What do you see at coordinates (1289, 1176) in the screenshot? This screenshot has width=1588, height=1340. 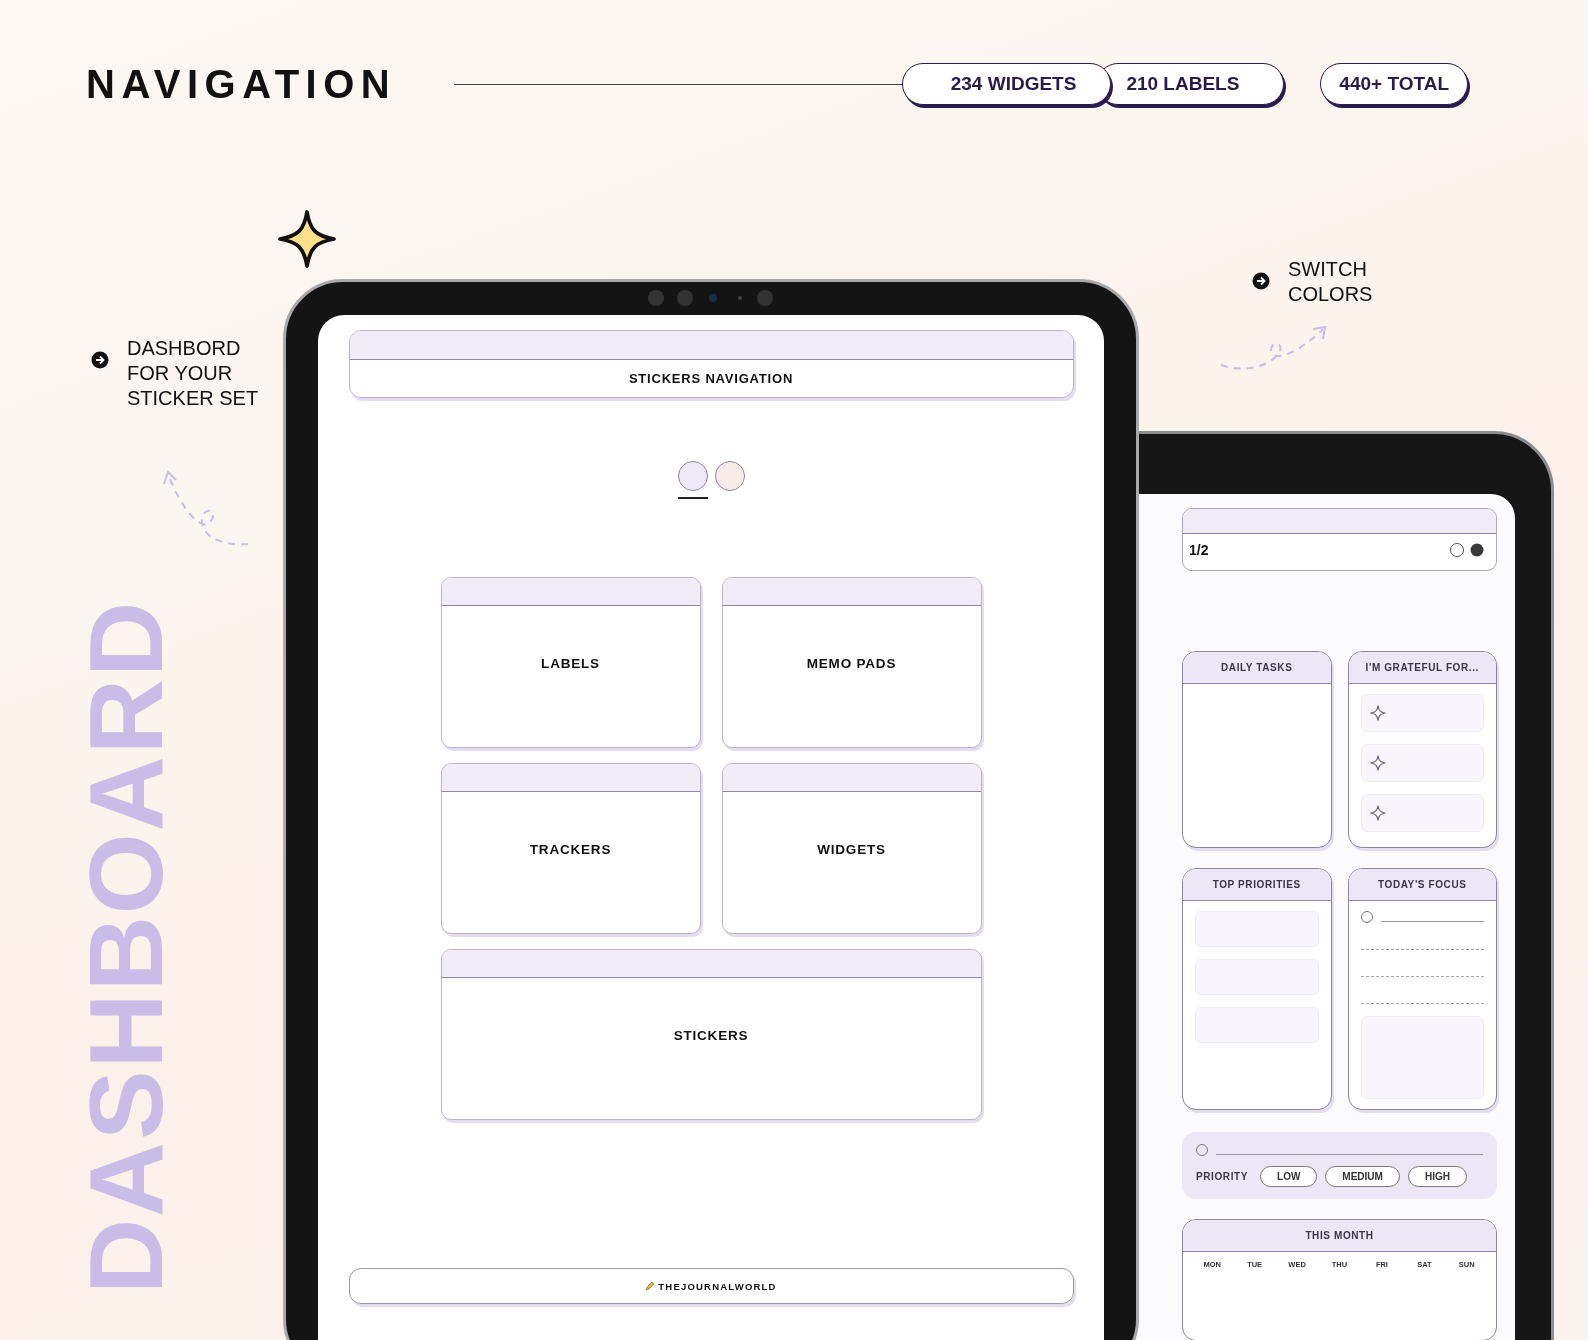 I see `priority-option: LOW` at bounding box center [1289, 1176].